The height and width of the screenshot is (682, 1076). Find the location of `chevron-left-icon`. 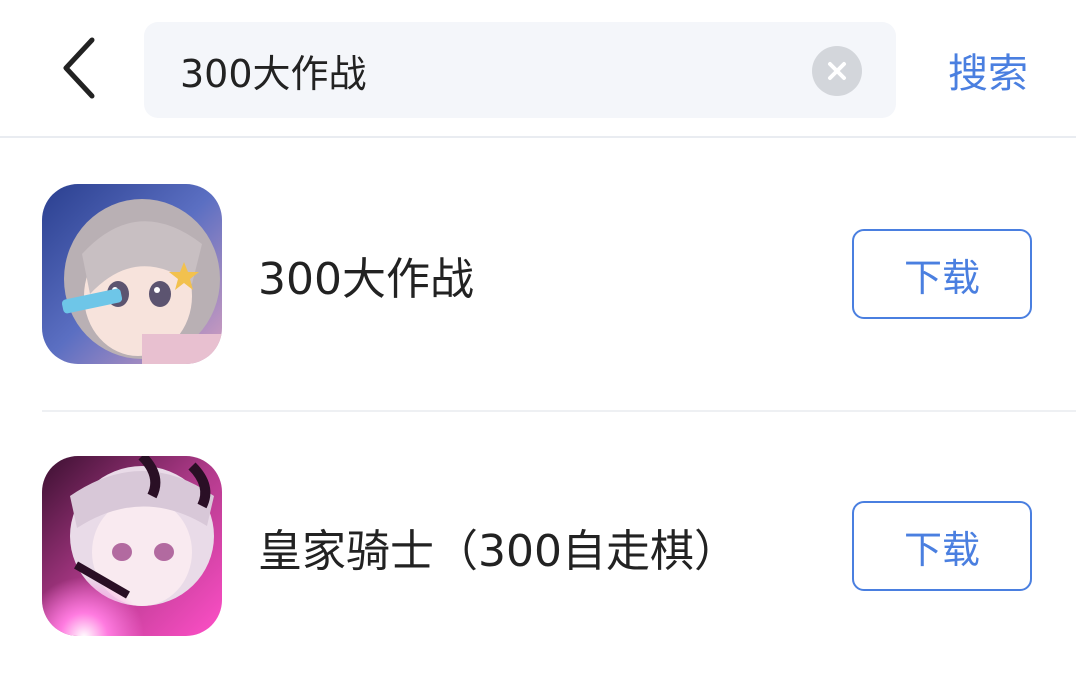

chevron-left-icon is located at coordinates (79, 68).